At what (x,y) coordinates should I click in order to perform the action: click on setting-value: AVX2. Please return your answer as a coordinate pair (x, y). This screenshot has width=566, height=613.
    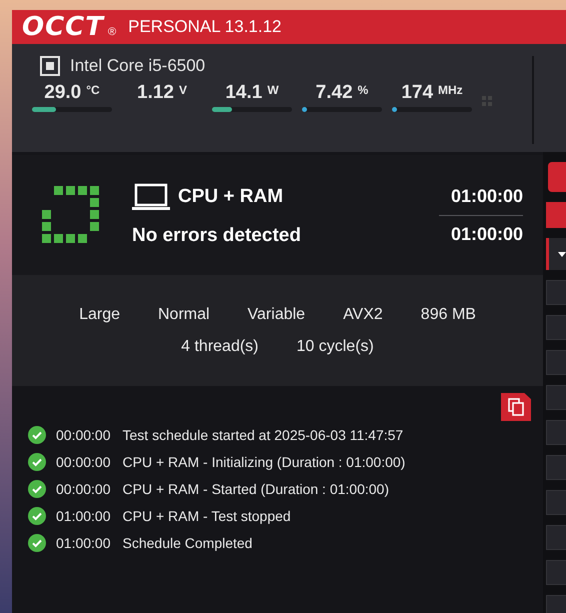
    Looking at the image, I should click on (363, 315).